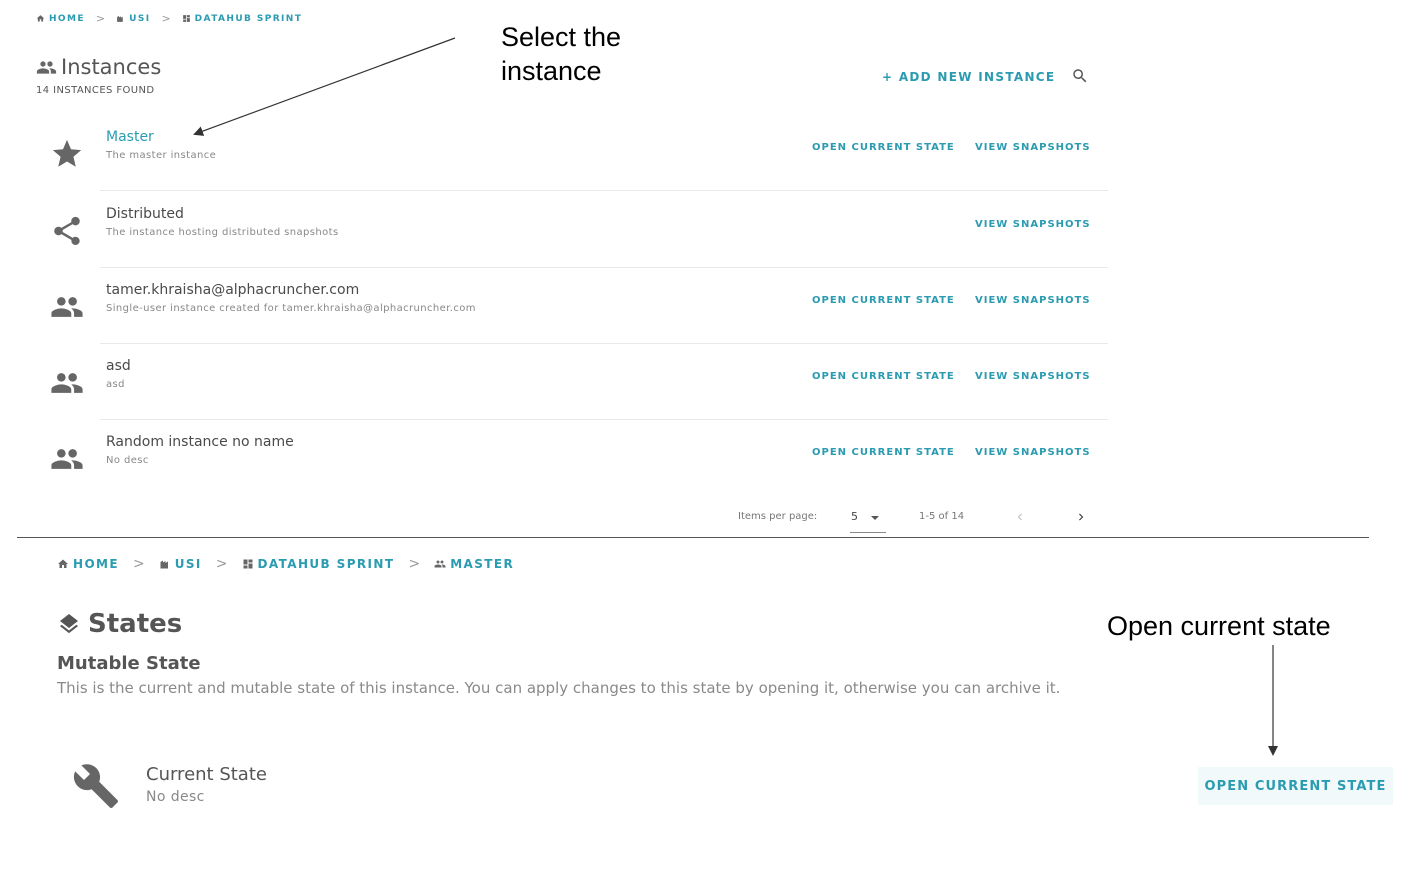 Image resolution: width=1410 pixels, height=869 pixels. I want to click on page-size-value: 5, so click(854, 516).